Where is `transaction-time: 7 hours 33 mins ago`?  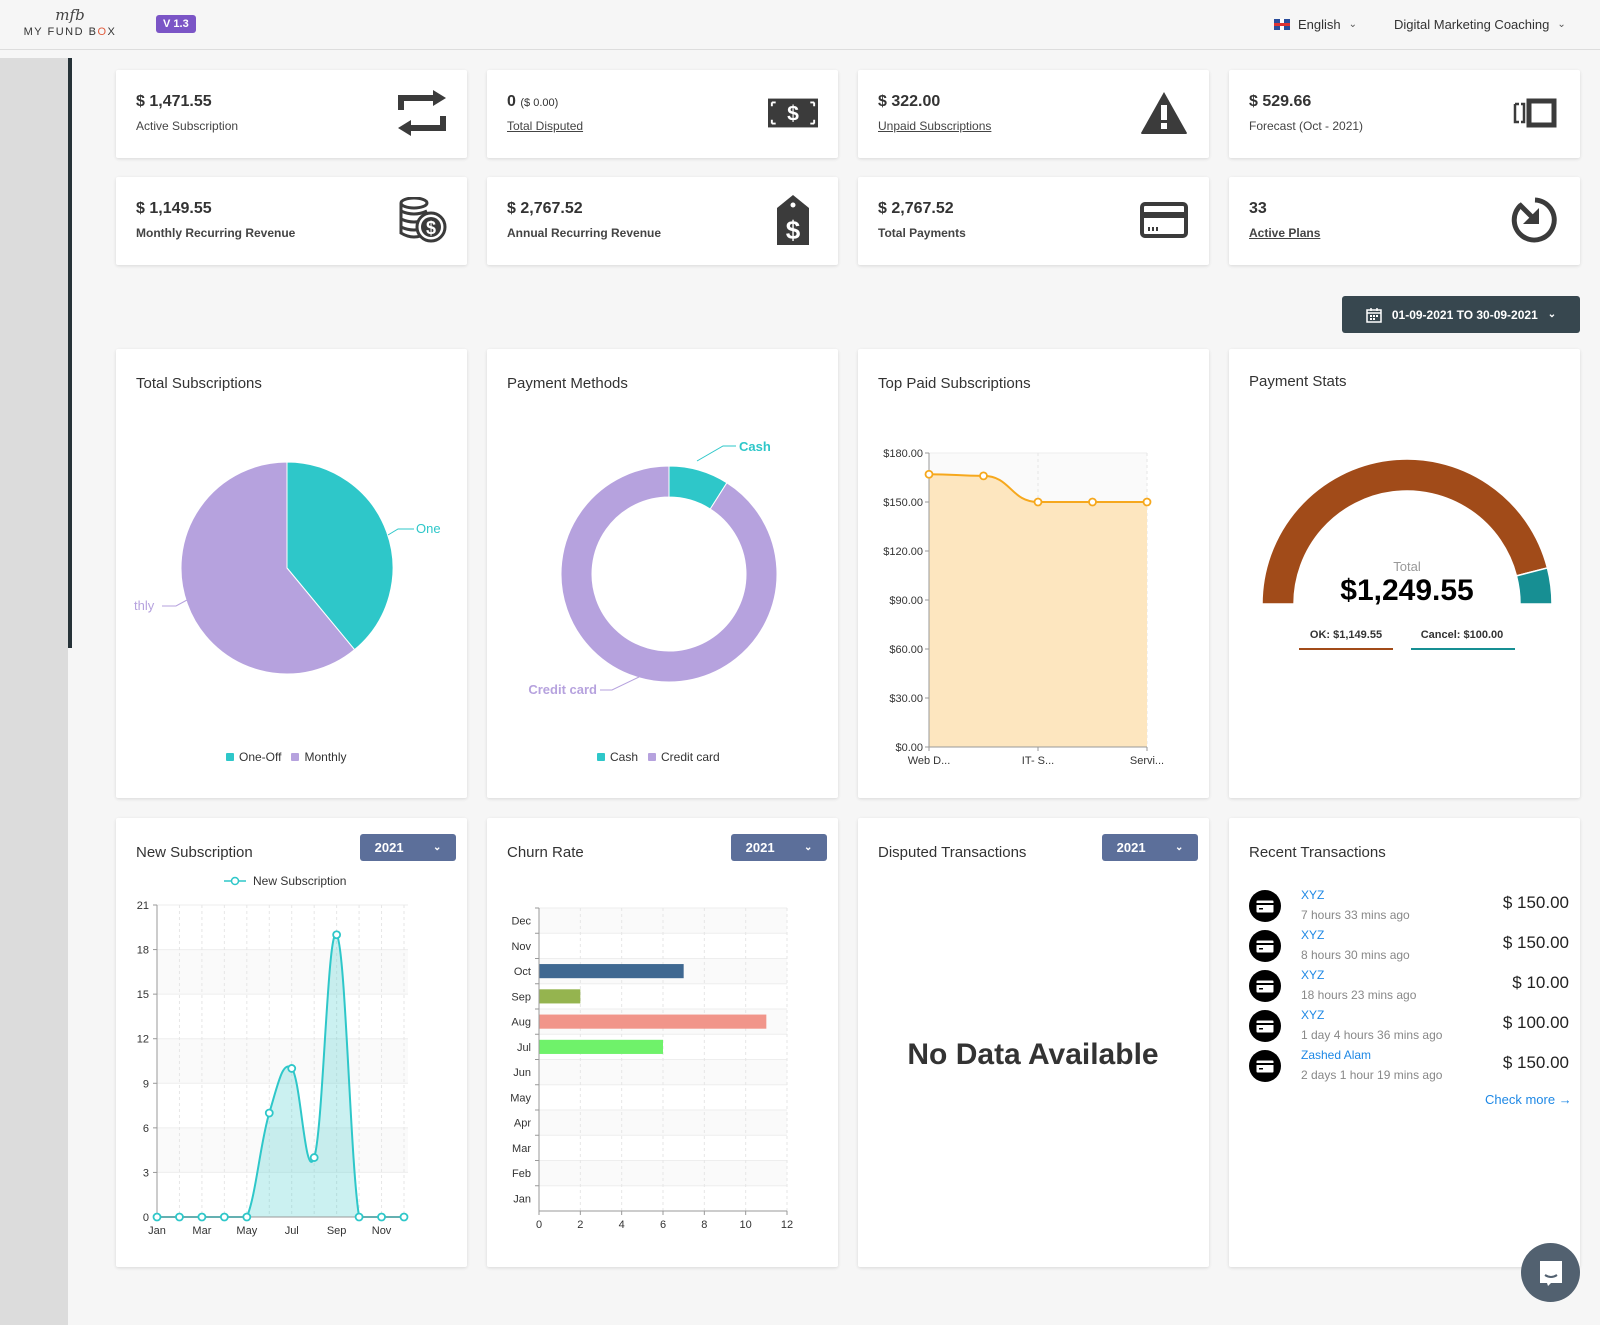
transaction-time: 7 hours 33 mins ago is located at coordinates (1355, 915).